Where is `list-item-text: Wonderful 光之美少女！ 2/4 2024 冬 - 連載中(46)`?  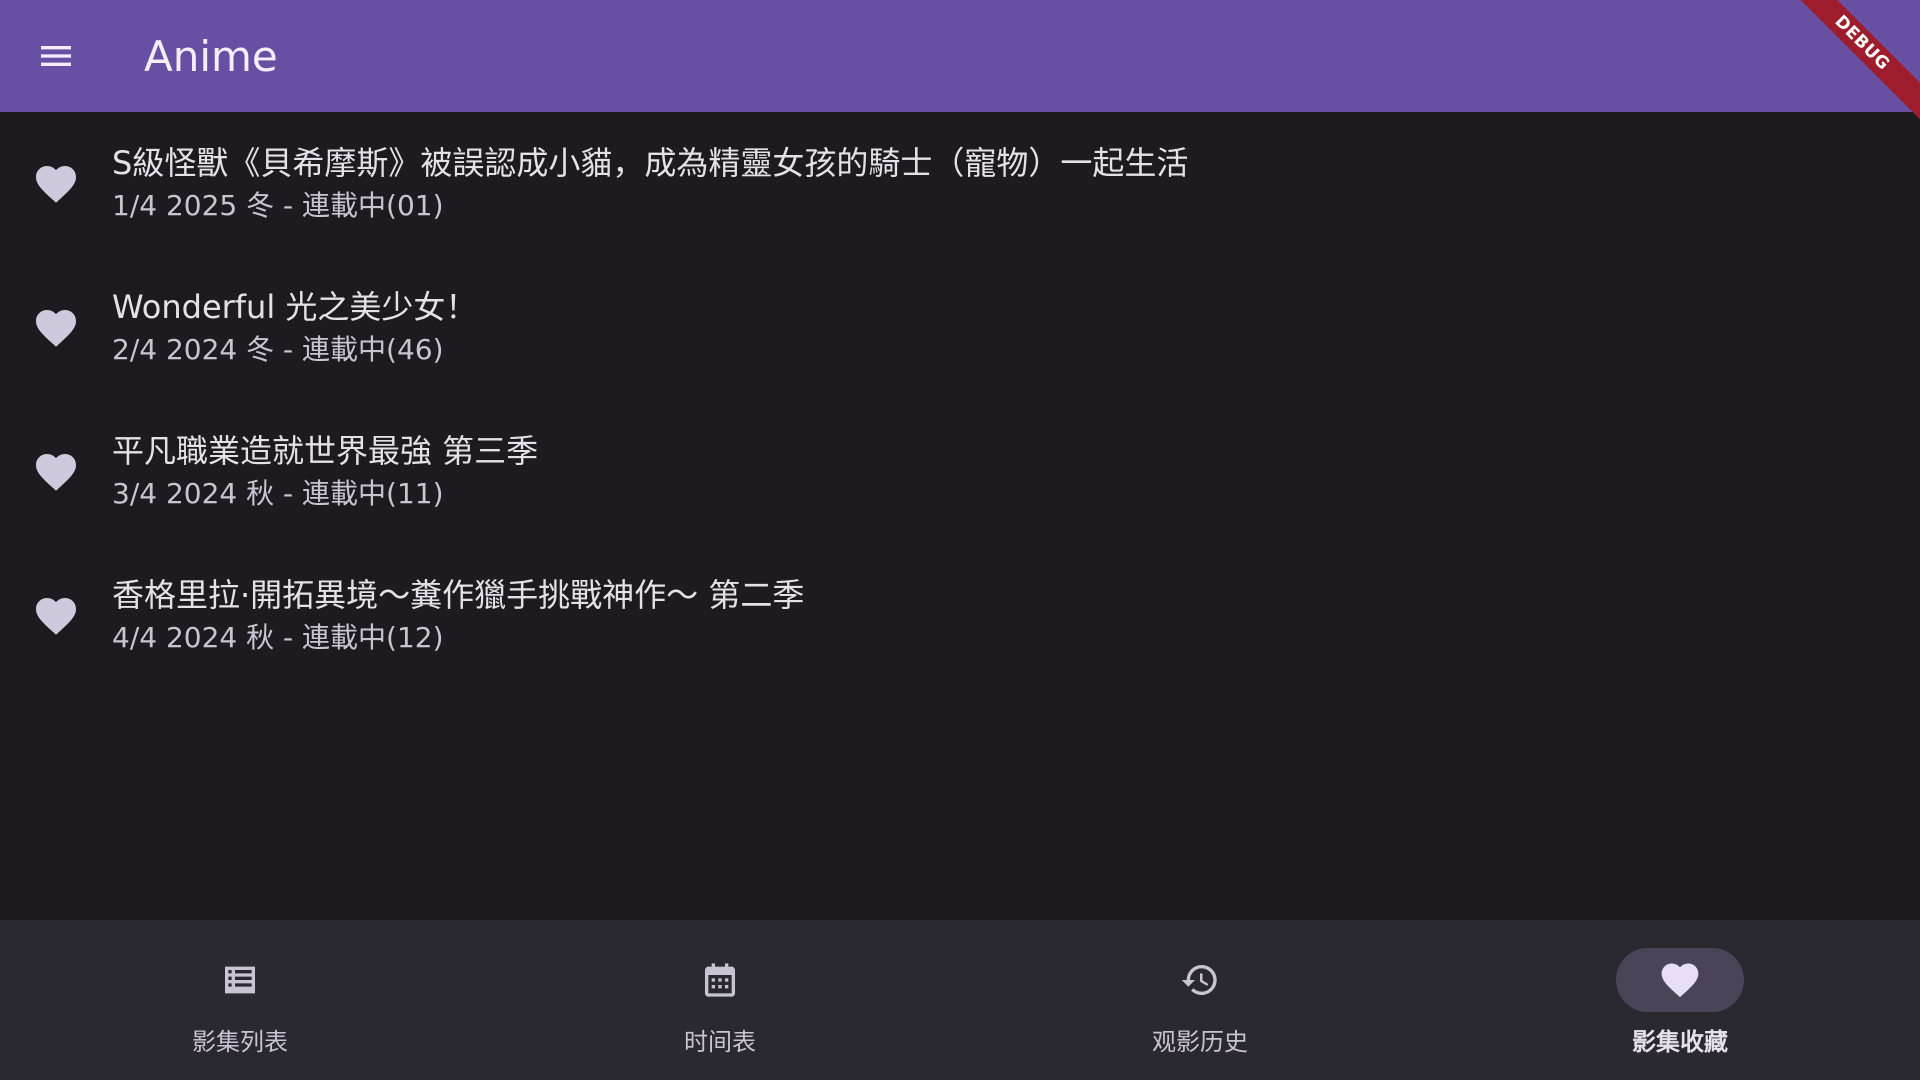
list-item-text: Wonderful 光之美少女！ 2/4 2024 冬 - 連載中(46) is located at coordinates (294, 328).